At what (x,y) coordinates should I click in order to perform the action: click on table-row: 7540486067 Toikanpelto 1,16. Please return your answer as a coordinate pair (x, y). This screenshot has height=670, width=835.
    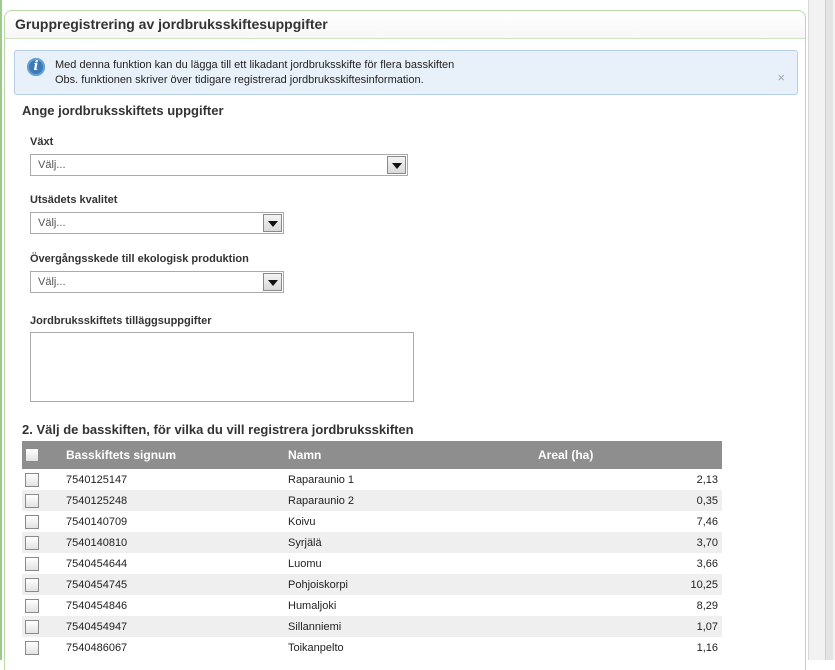
    Looking at the image, I should click on (372, 647).